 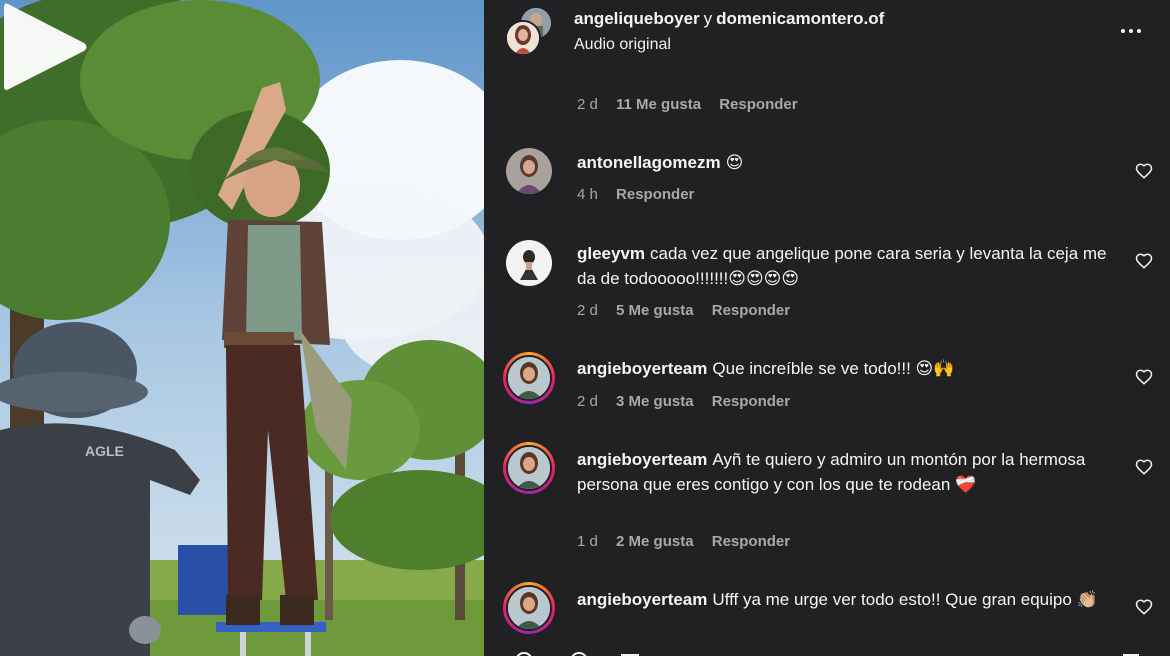 What do you see at coordinates (827, 654) in the screenshot?
I see `action-icons` at bounding box center [827, 654].